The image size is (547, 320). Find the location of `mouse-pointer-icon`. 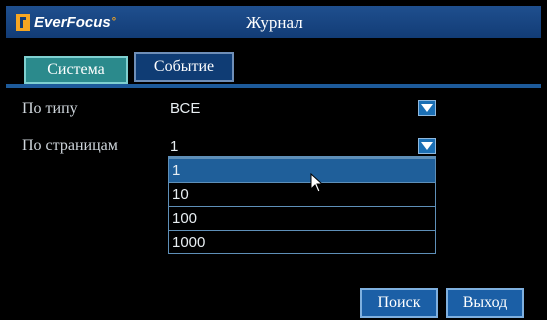

mouse-pointer-icon is located at coordinates (317, 183).